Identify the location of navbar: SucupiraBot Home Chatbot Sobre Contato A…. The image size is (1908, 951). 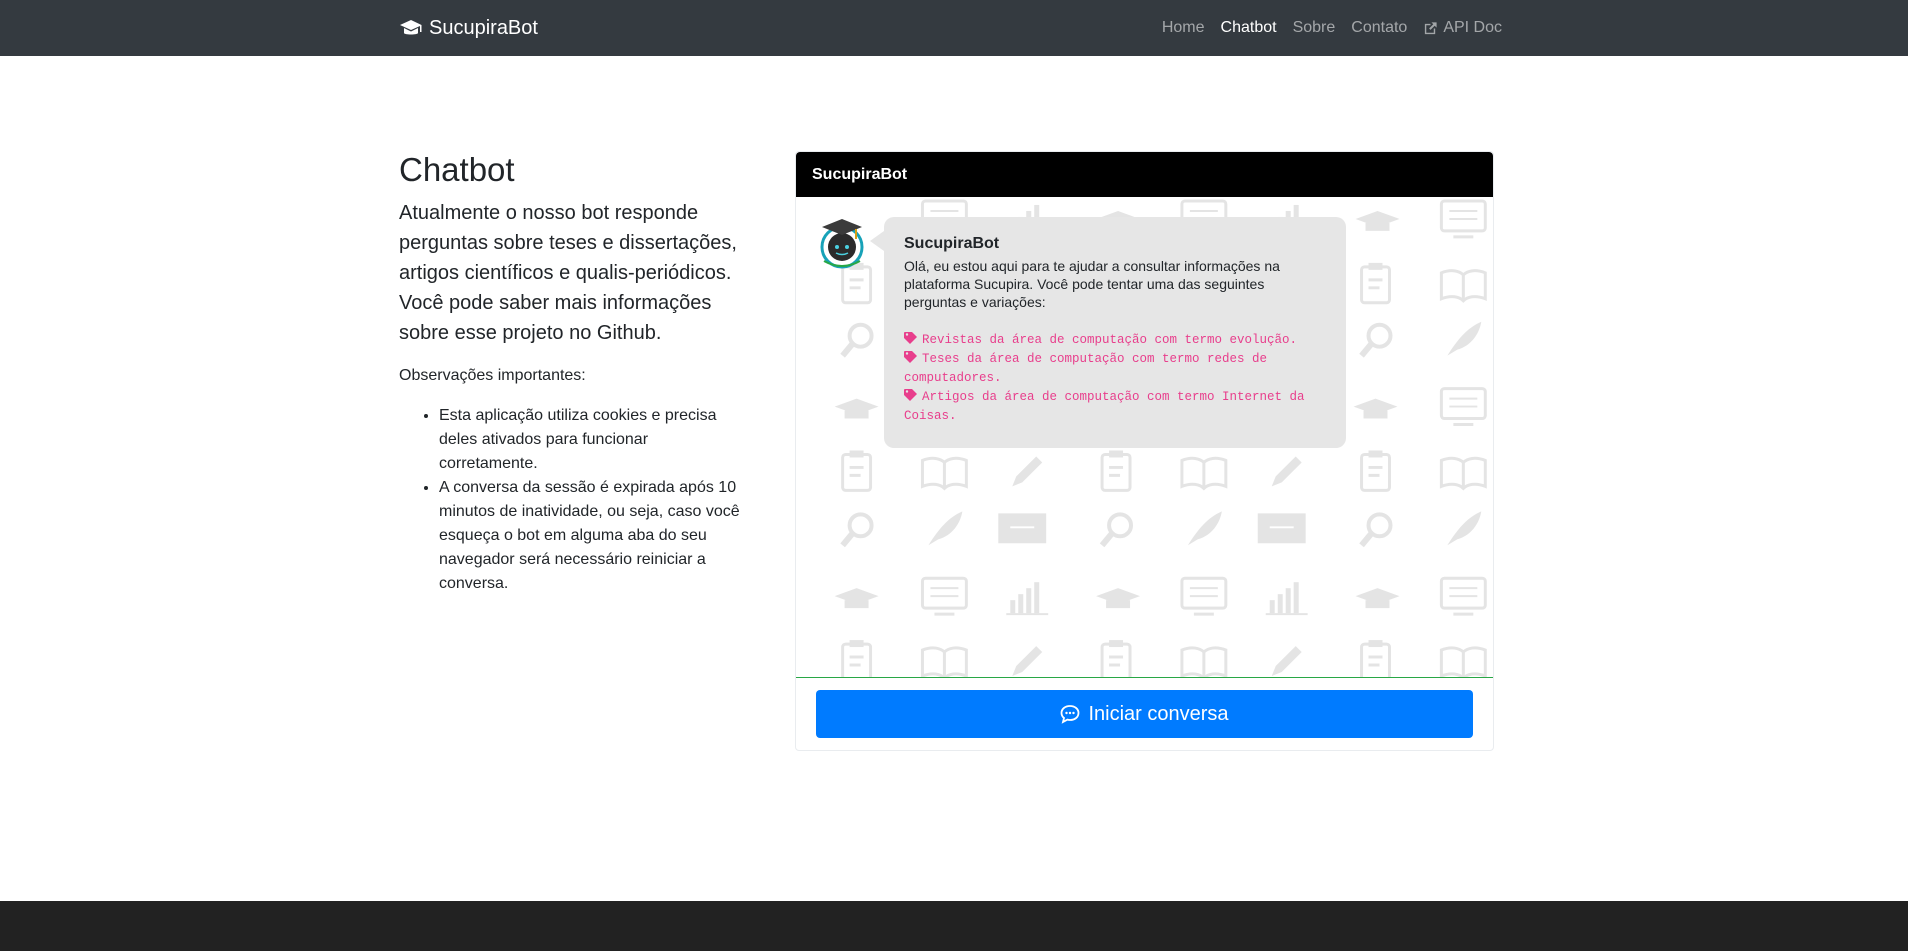
(954, 28).